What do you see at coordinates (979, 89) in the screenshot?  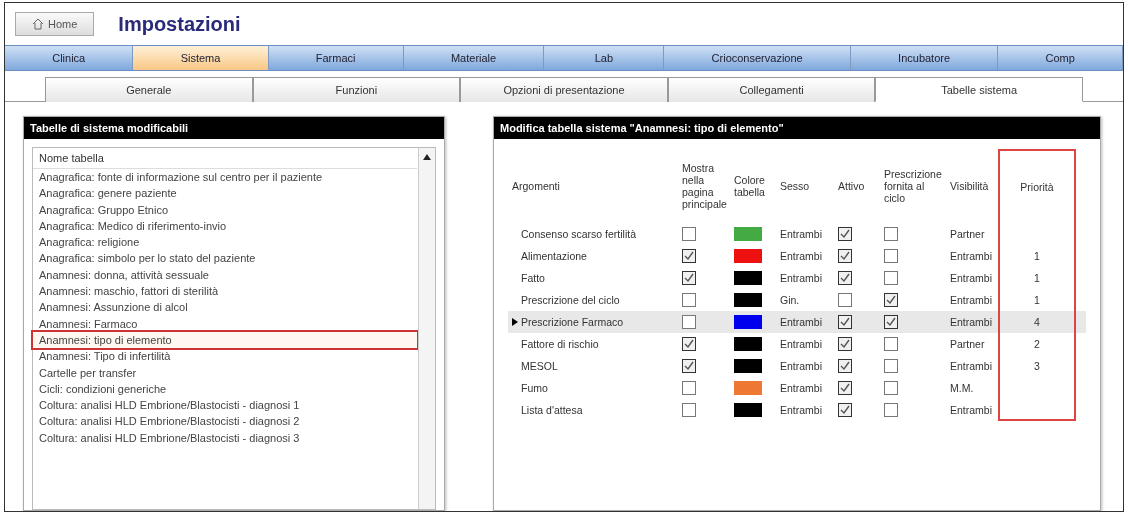 I see `sub-tab: Tabelle sistema` at bounding box center [979, 89].